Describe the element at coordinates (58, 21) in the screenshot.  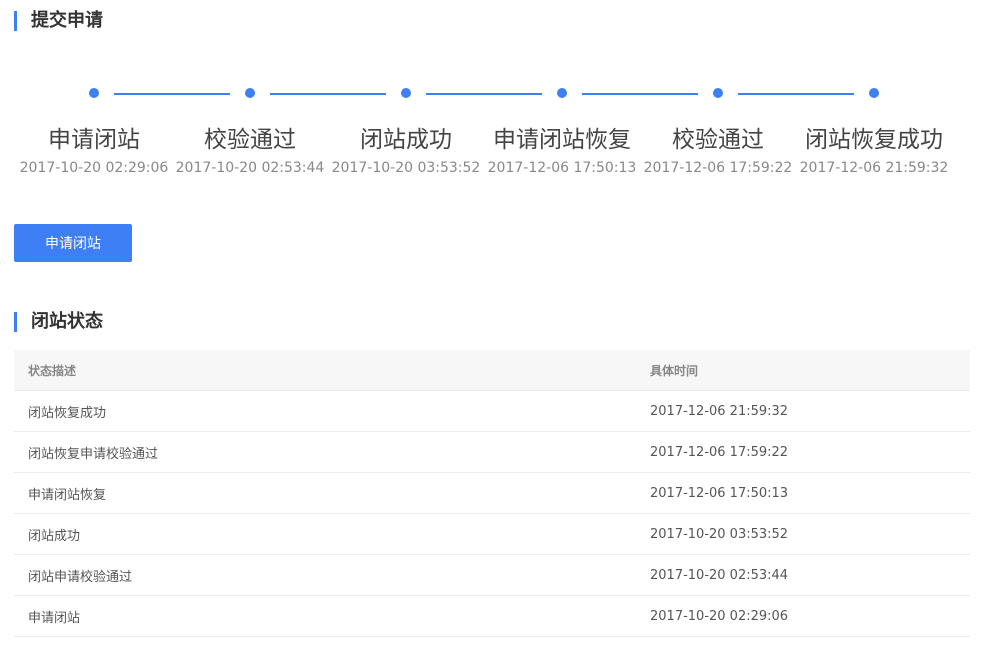
I see `submit-section-title: 提交申请` at that location.